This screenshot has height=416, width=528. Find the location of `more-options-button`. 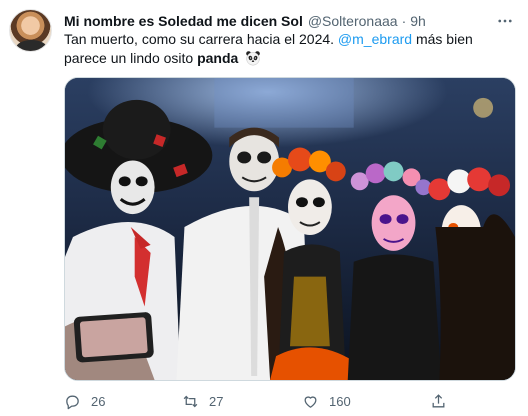

more-options-button is located at coordinates (505, 21).